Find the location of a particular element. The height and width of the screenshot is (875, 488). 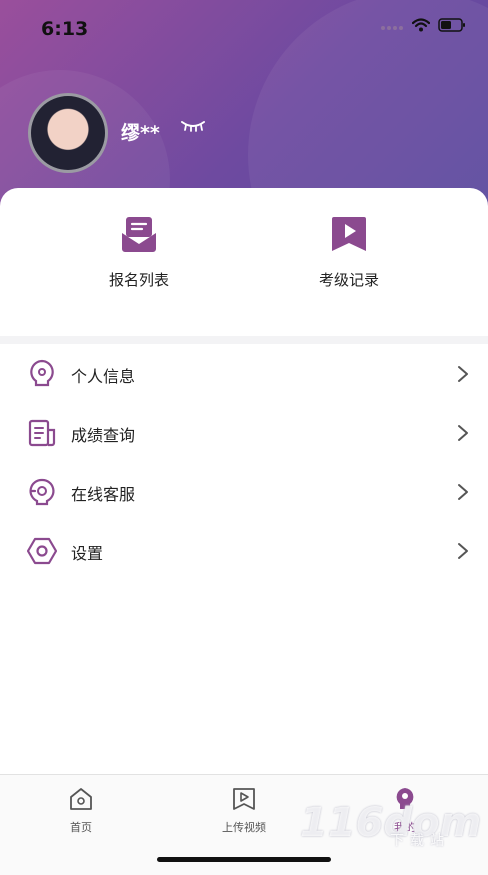

tab-home: 首页 is located at coordinates (81, 810).